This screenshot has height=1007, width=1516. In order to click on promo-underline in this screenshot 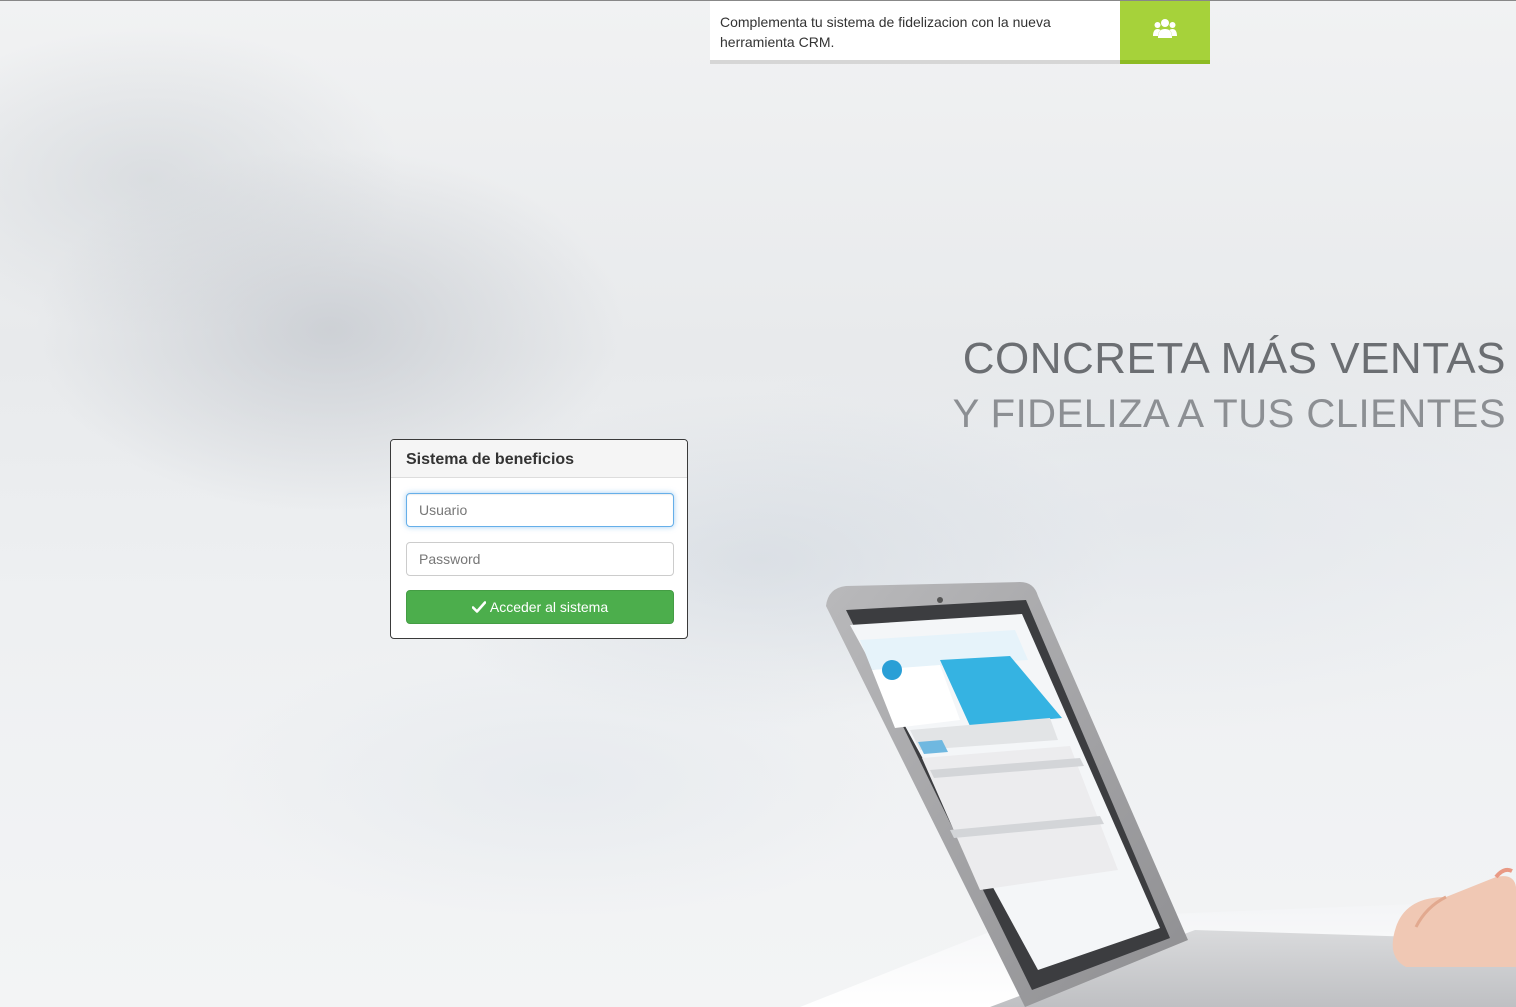, I will do `click(915, 62)`.